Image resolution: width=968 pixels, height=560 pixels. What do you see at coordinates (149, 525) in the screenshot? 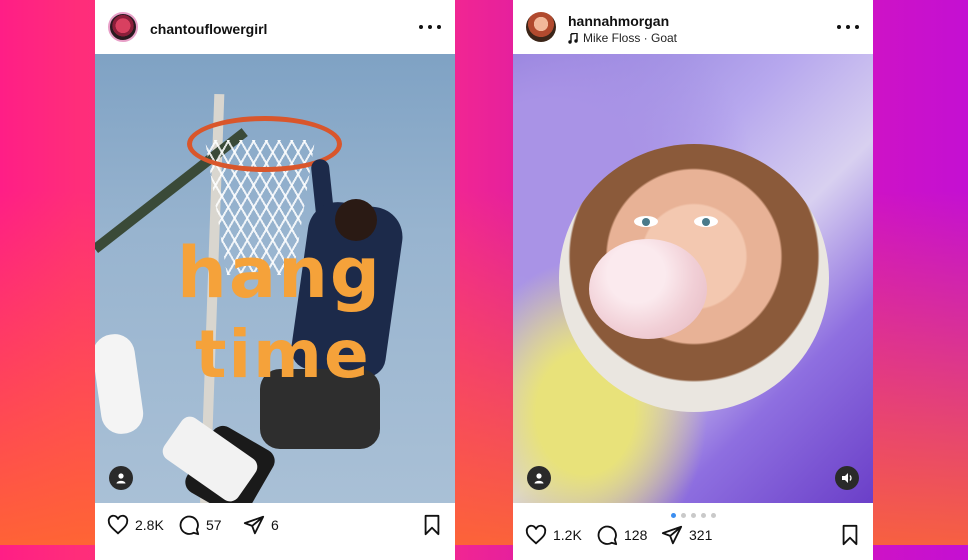
I see `like-count: 2.8K` at bounding box center [149, 525].